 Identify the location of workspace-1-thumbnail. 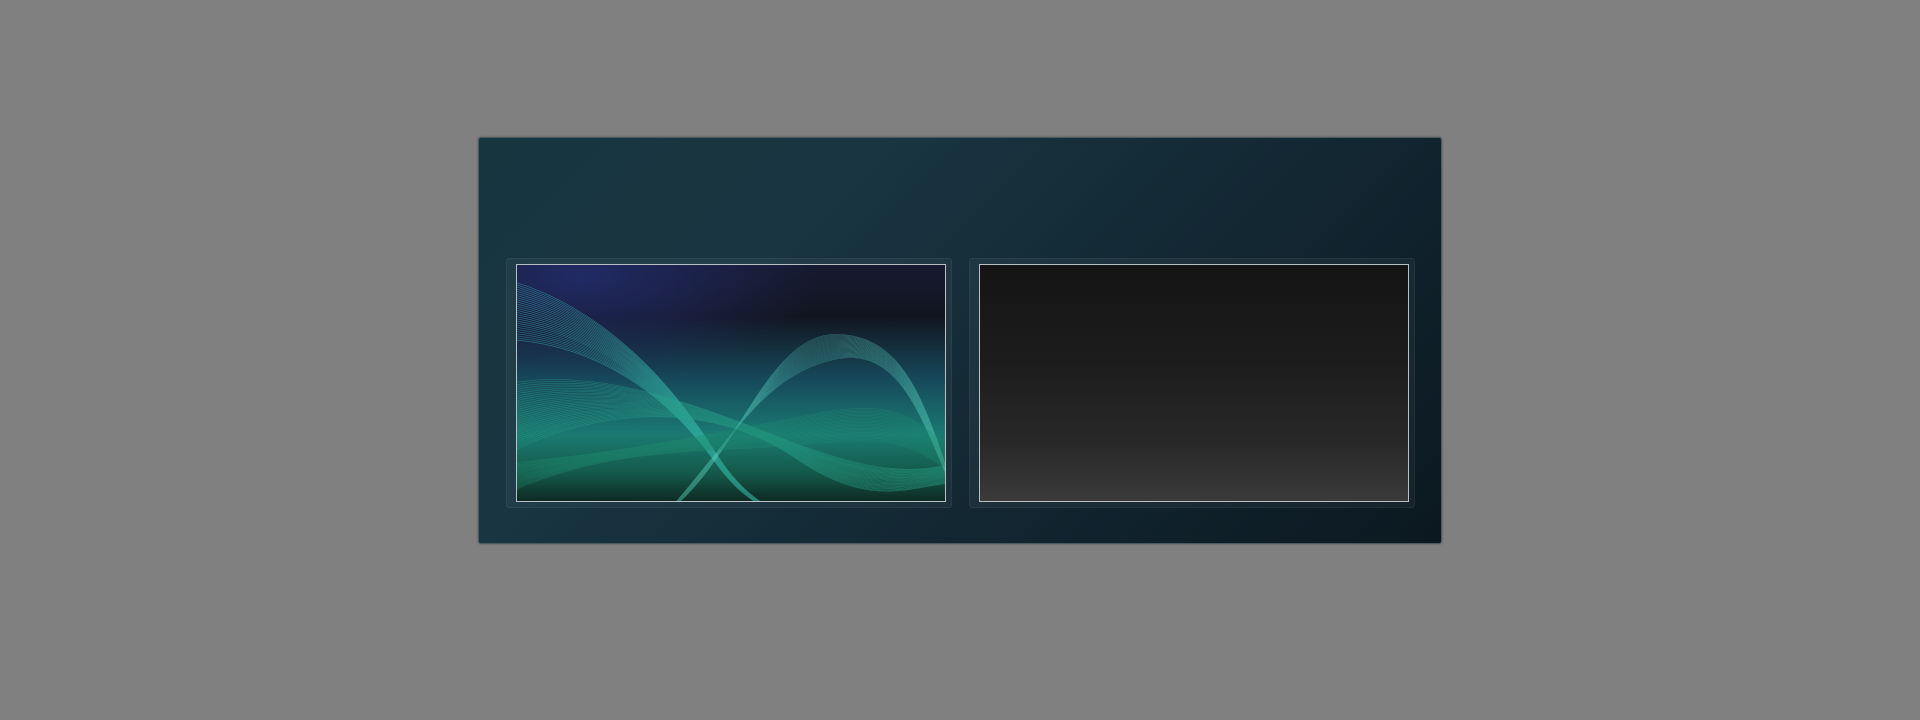
(729, 383).